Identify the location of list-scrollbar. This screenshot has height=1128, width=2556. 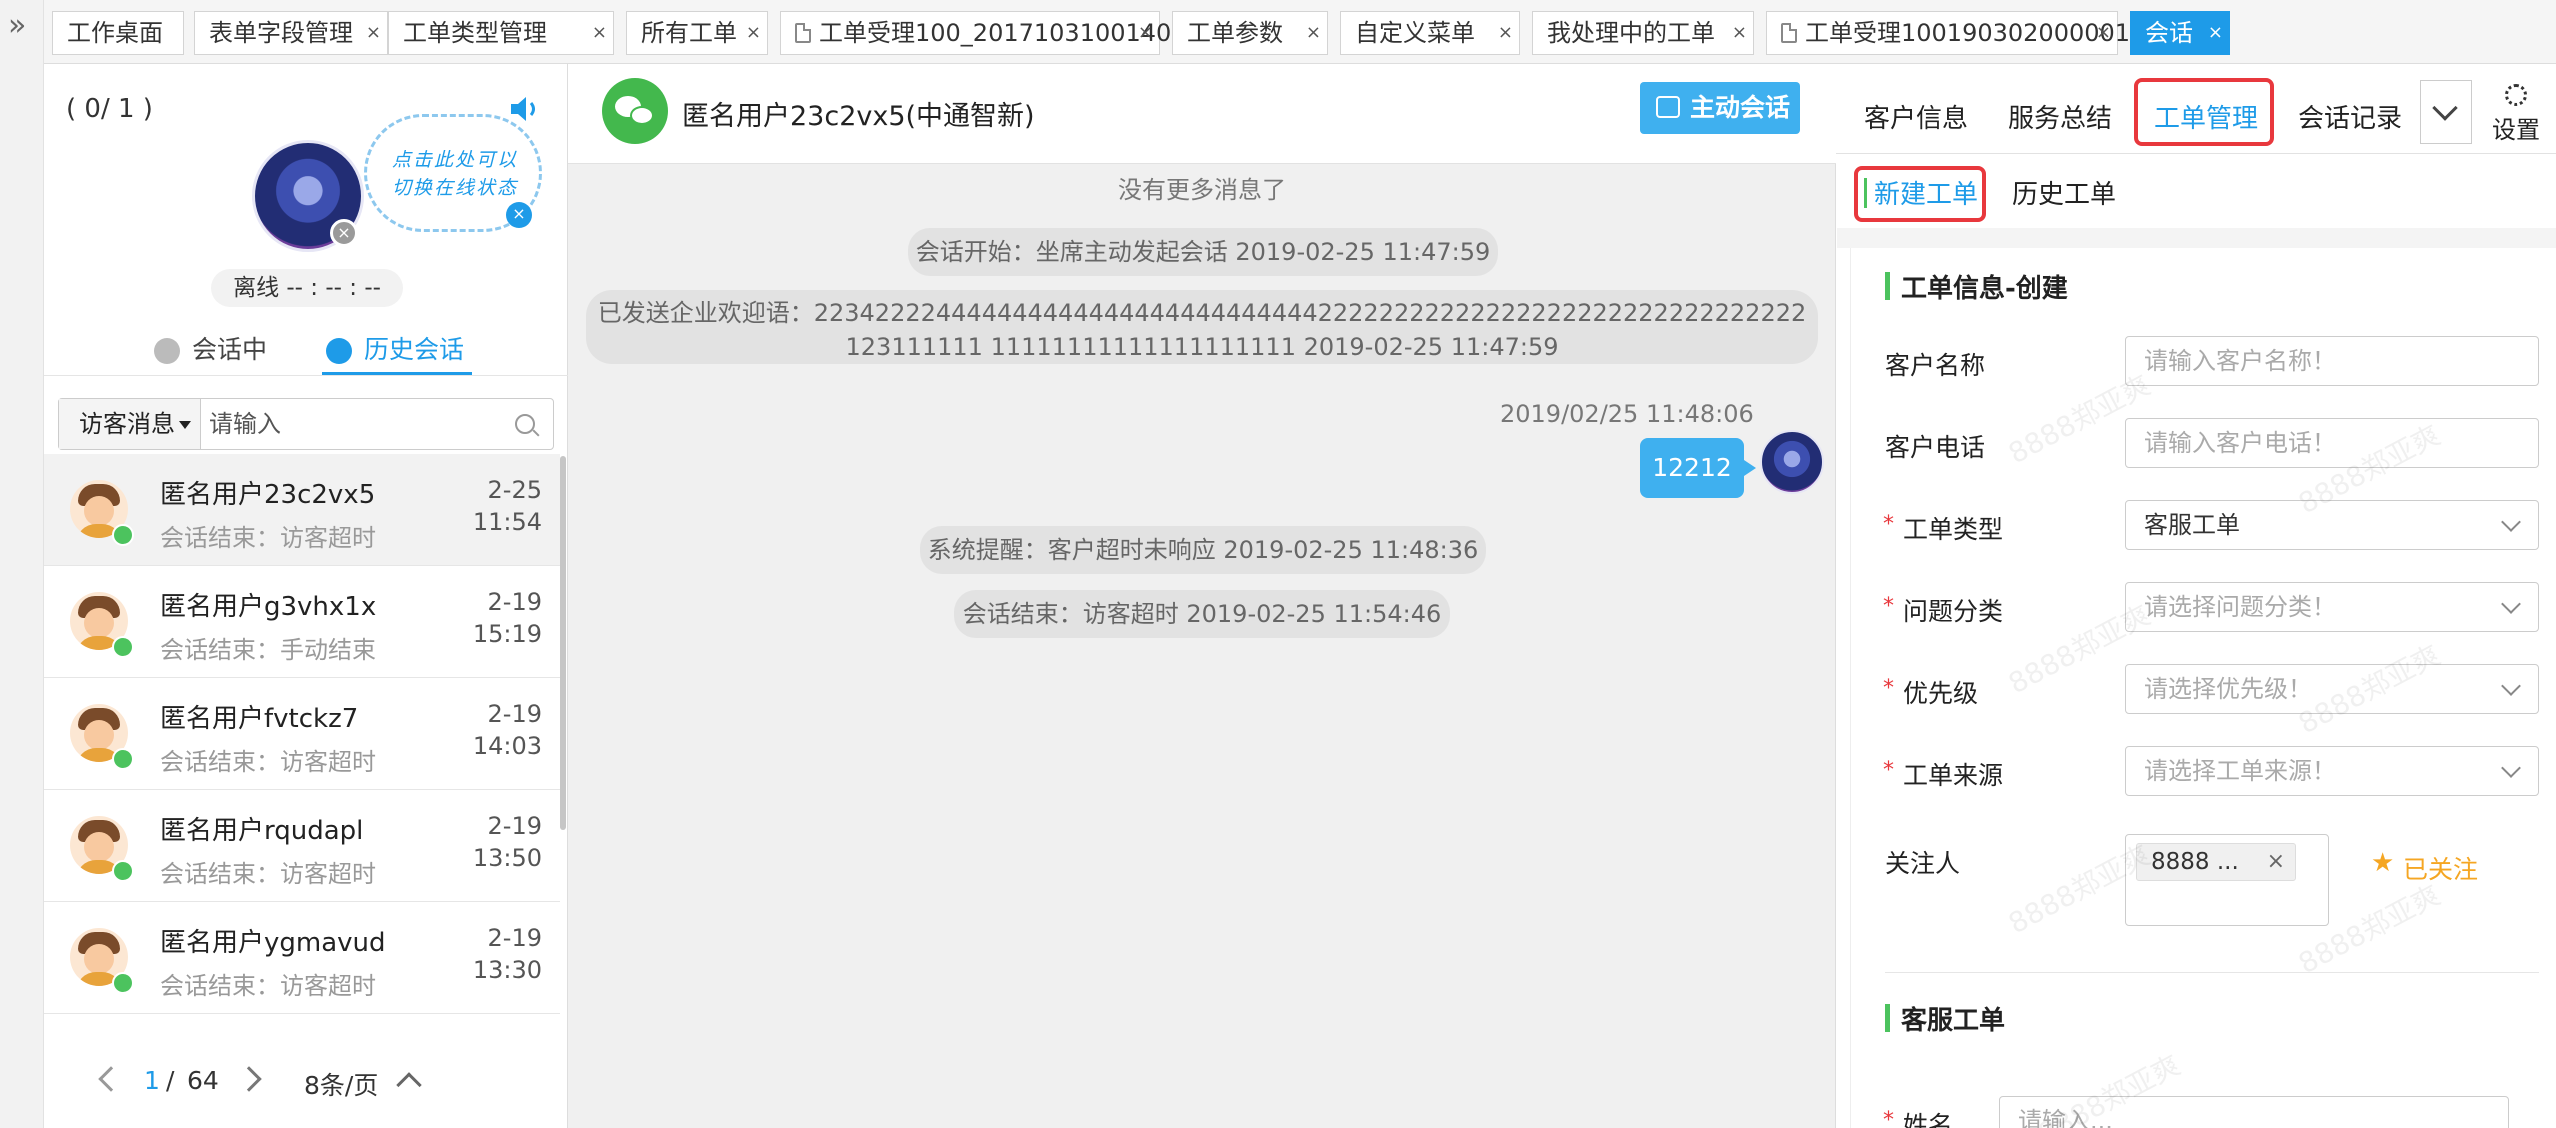
(563, 643).